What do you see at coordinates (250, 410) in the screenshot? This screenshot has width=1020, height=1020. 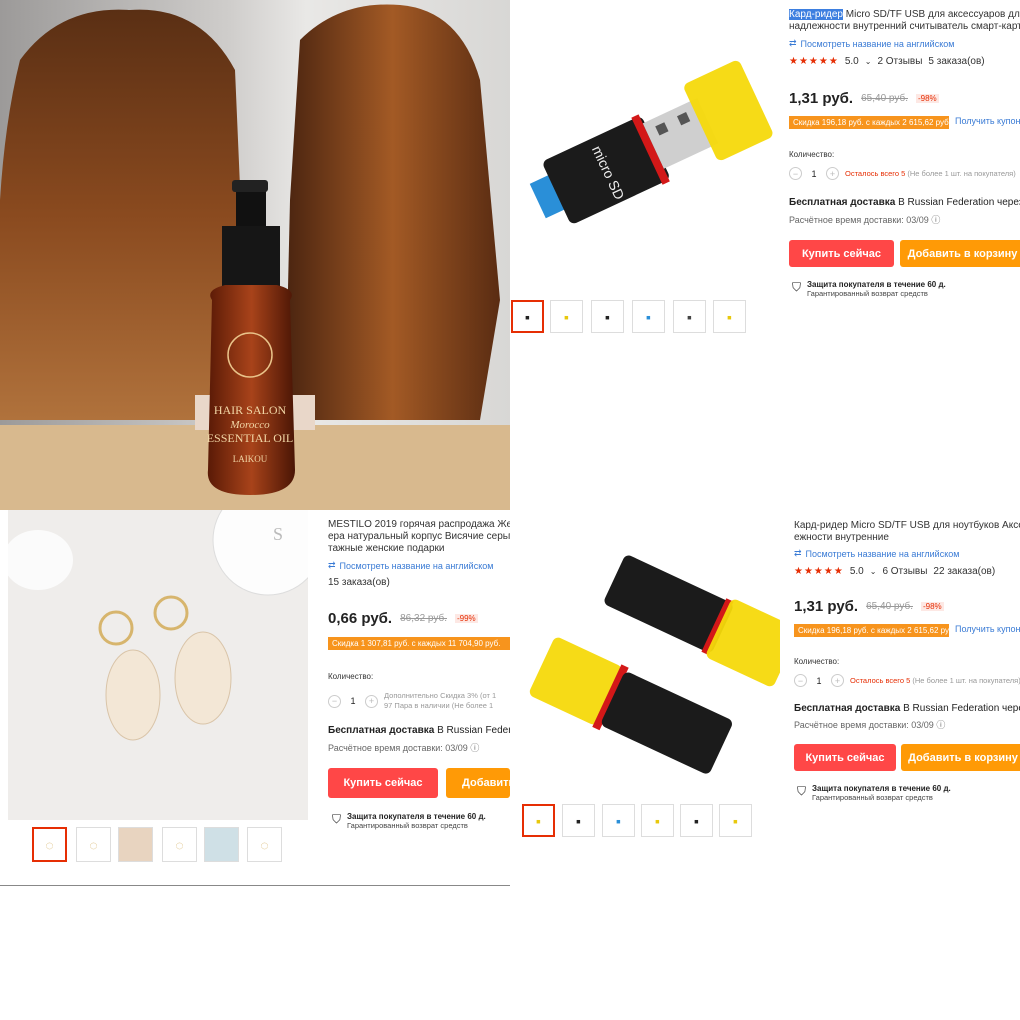 I see `bottle-label-1: HAIR SALON` at bounding box center [250, 410].